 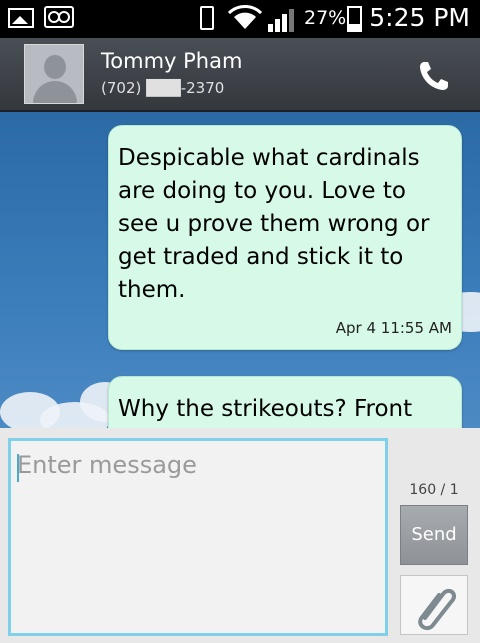 What do you see at coordinates (245, 17) in the screenshot?
I see `wifi-icon` at bounding box center [245, 17].